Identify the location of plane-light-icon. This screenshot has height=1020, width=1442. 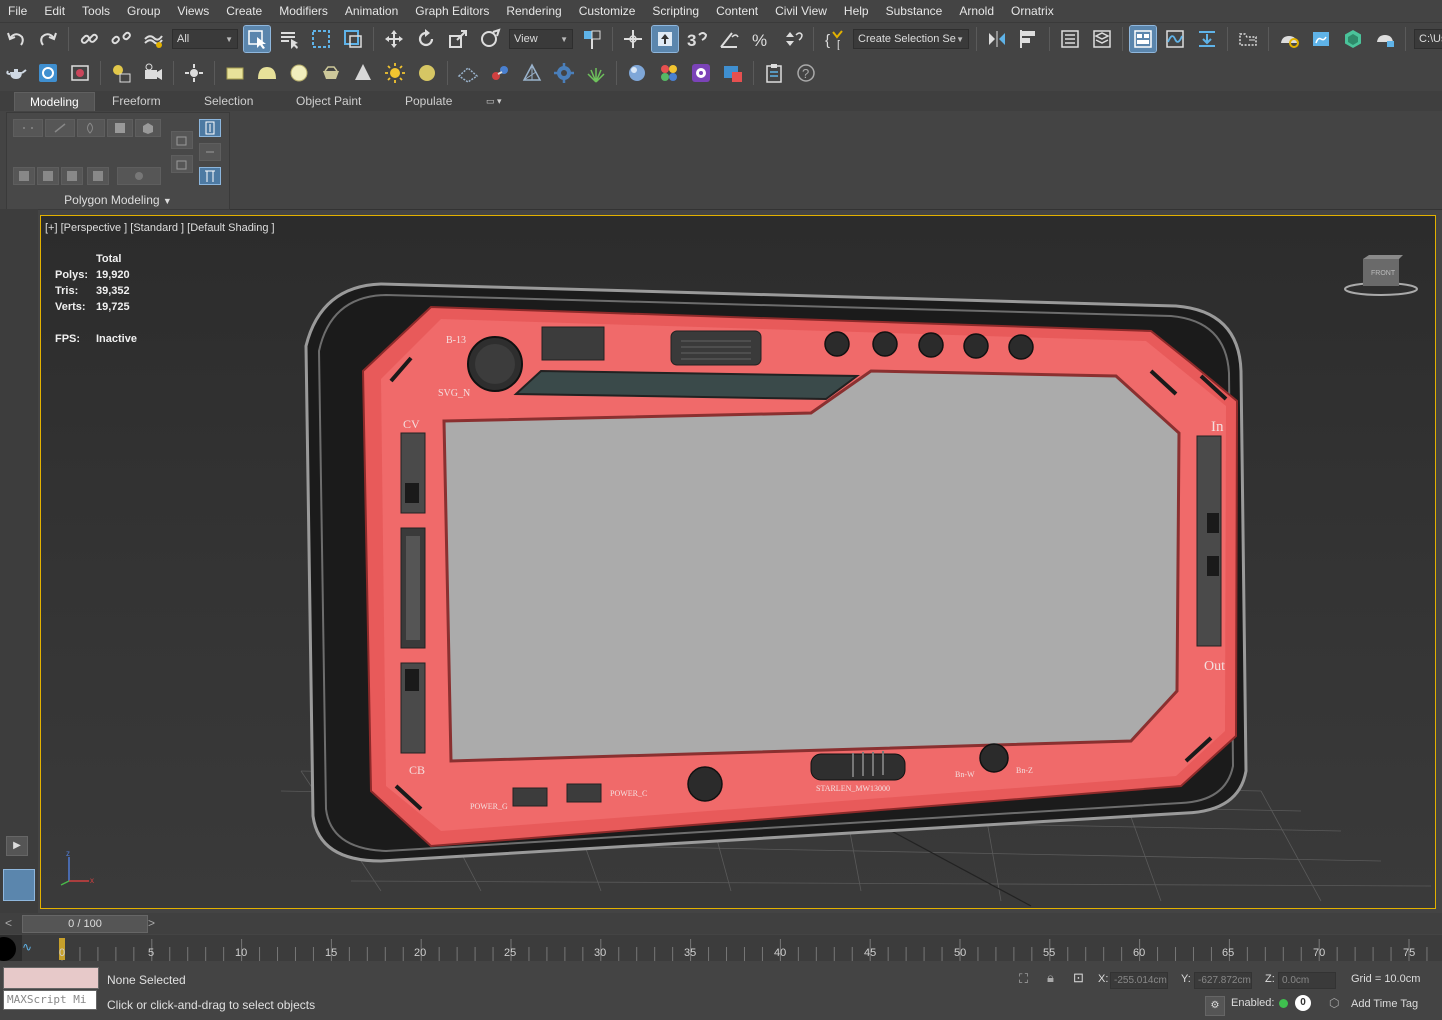
(235, 73).